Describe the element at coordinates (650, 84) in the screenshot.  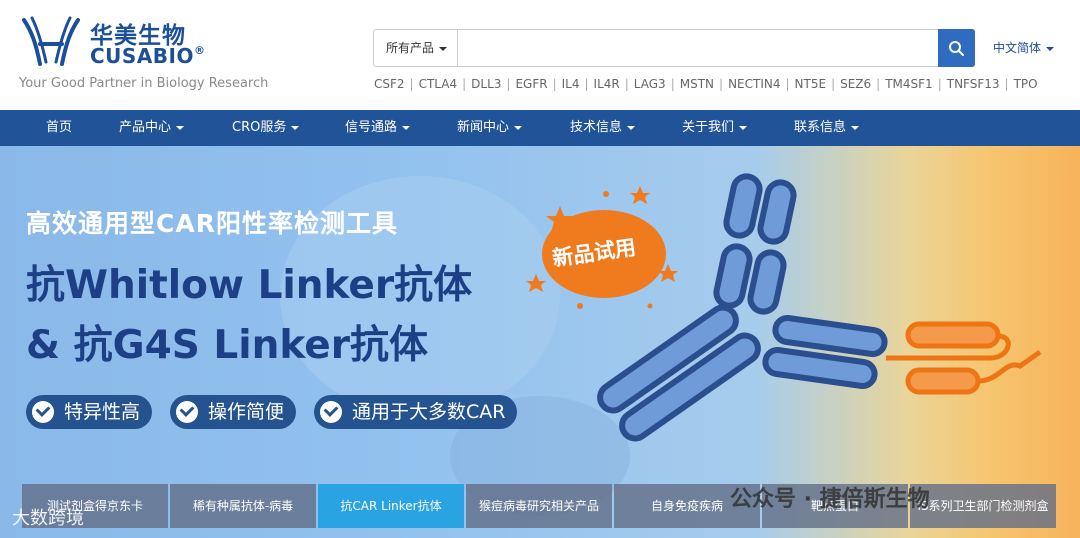
I see `hot-tag-link: LAG3` at that location.